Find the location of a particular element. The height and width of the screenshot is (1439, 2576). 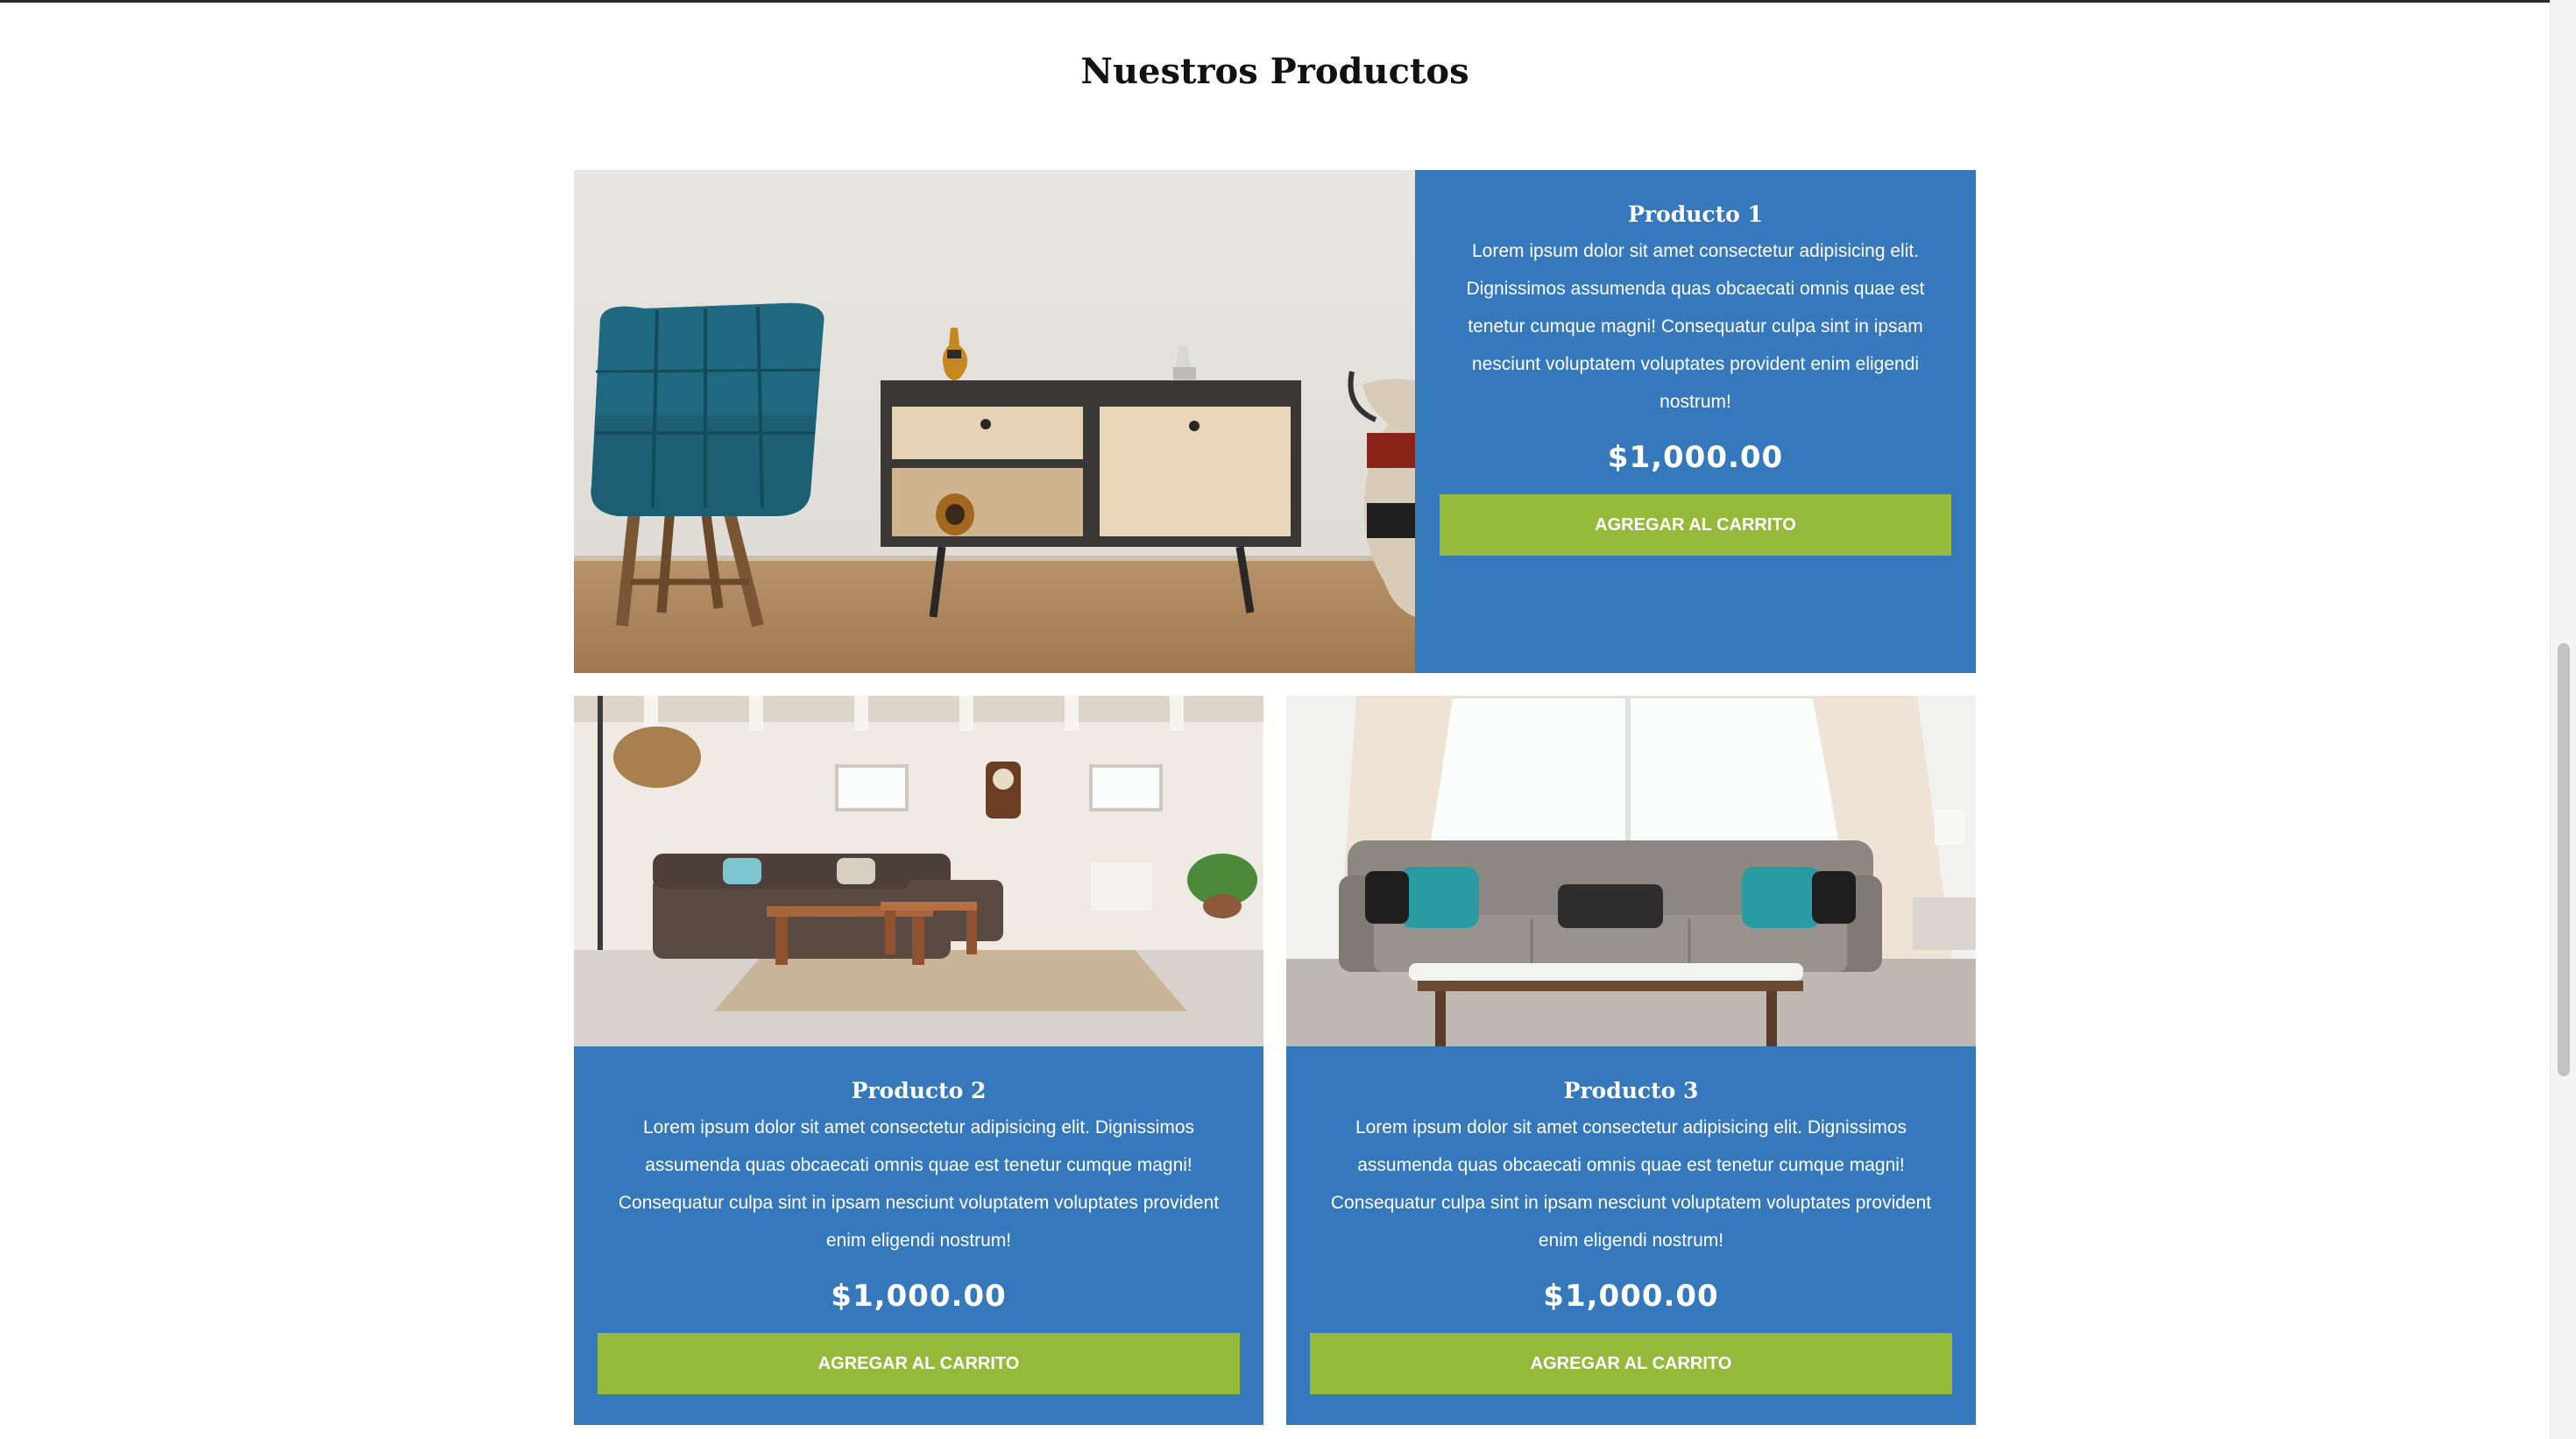

product-1-image is located at coordinates (994, 421).